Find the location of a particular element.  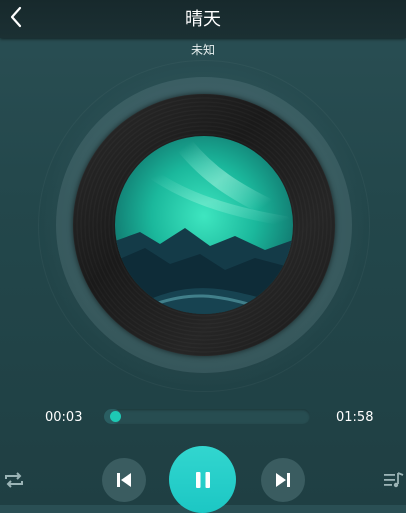

play-pause-button is located at coordinates (202, 479).